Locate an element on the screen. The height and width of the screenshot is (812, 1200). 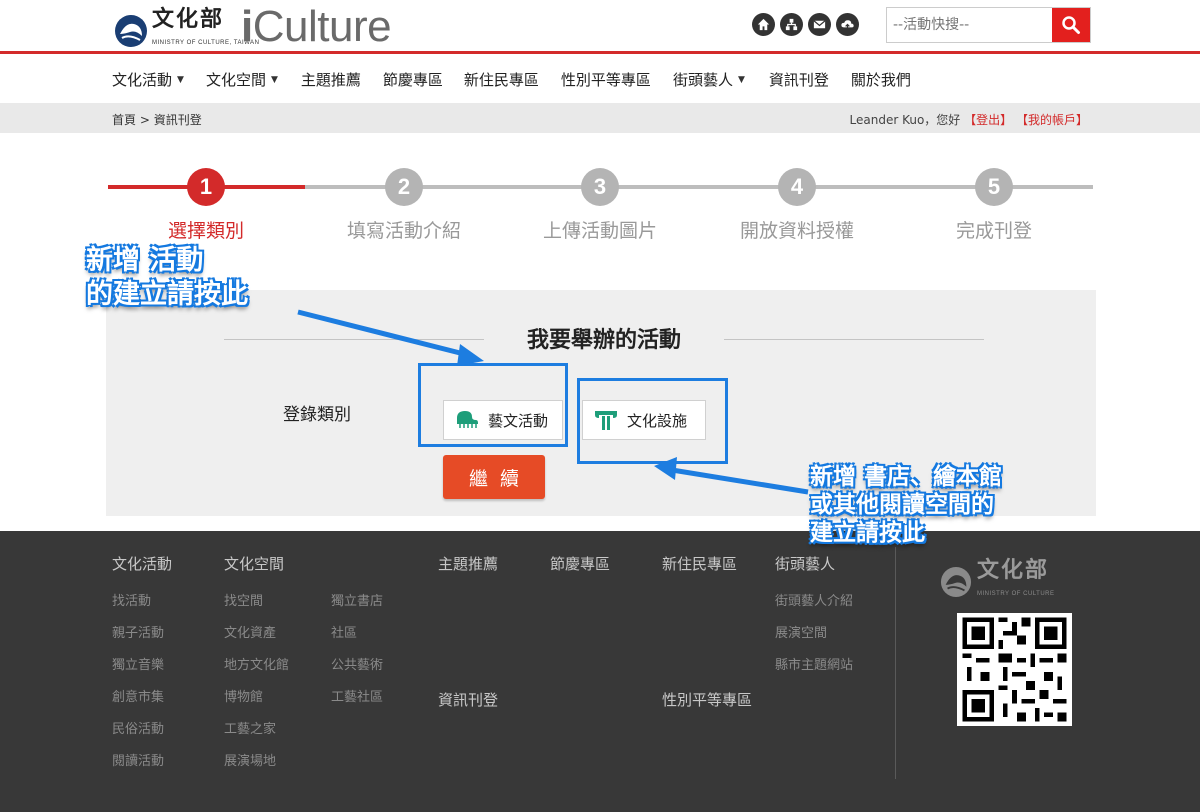
panel-title: 我要舉辦的活動 is located at coordinates (604, 338).